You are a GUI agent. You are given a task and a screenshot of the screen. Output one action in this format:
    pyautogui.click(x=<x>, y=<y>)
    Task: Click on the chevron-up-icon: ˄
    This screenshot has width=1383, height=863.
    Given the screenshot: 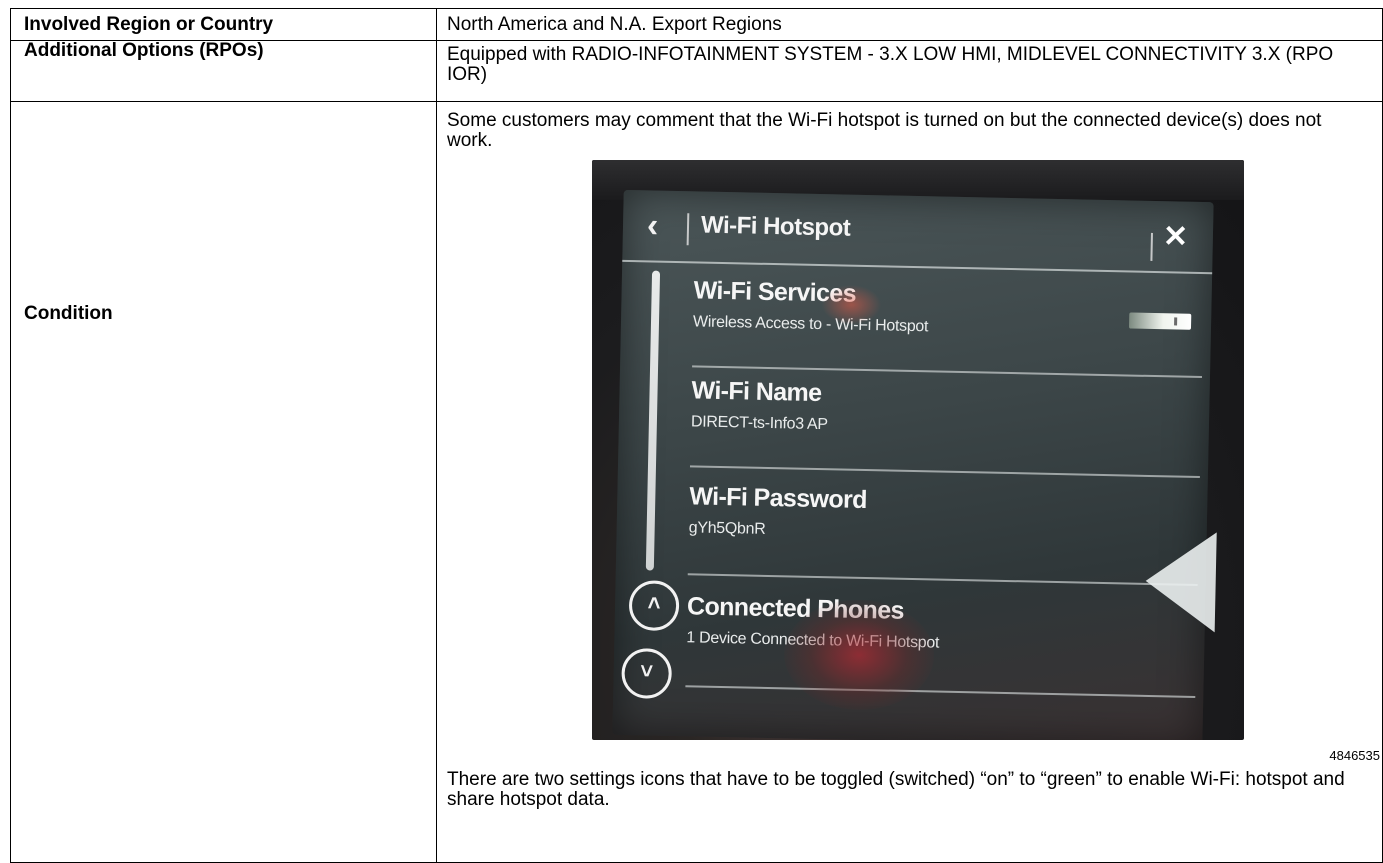 What is the action you would take?
    pyautogui.click(x=654, y=606)
    